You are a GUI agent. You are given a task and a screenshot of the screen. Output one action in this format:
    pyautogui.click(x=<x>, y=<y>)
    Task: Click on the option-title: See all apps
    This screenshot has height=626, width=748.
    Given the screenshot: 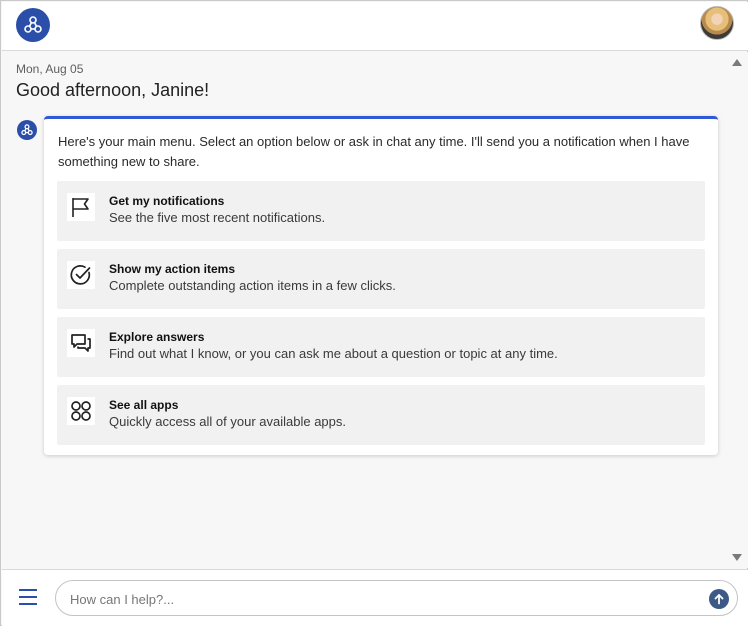 What is the action you would take?
    pyautogui.click(x=144, y=405)
    